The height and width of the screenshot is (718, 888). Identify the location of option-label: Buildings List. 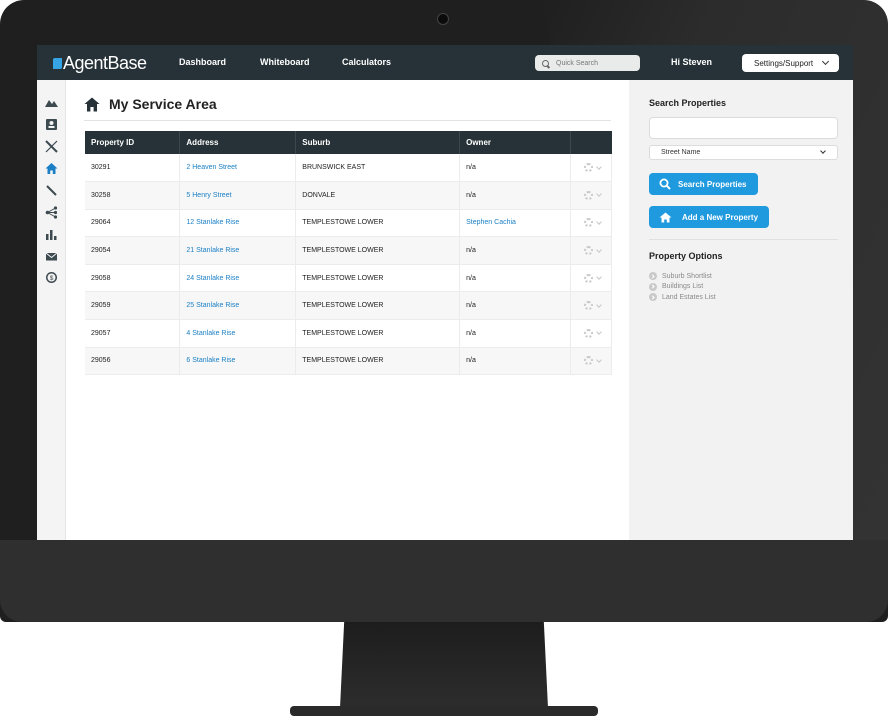
(683, 287).